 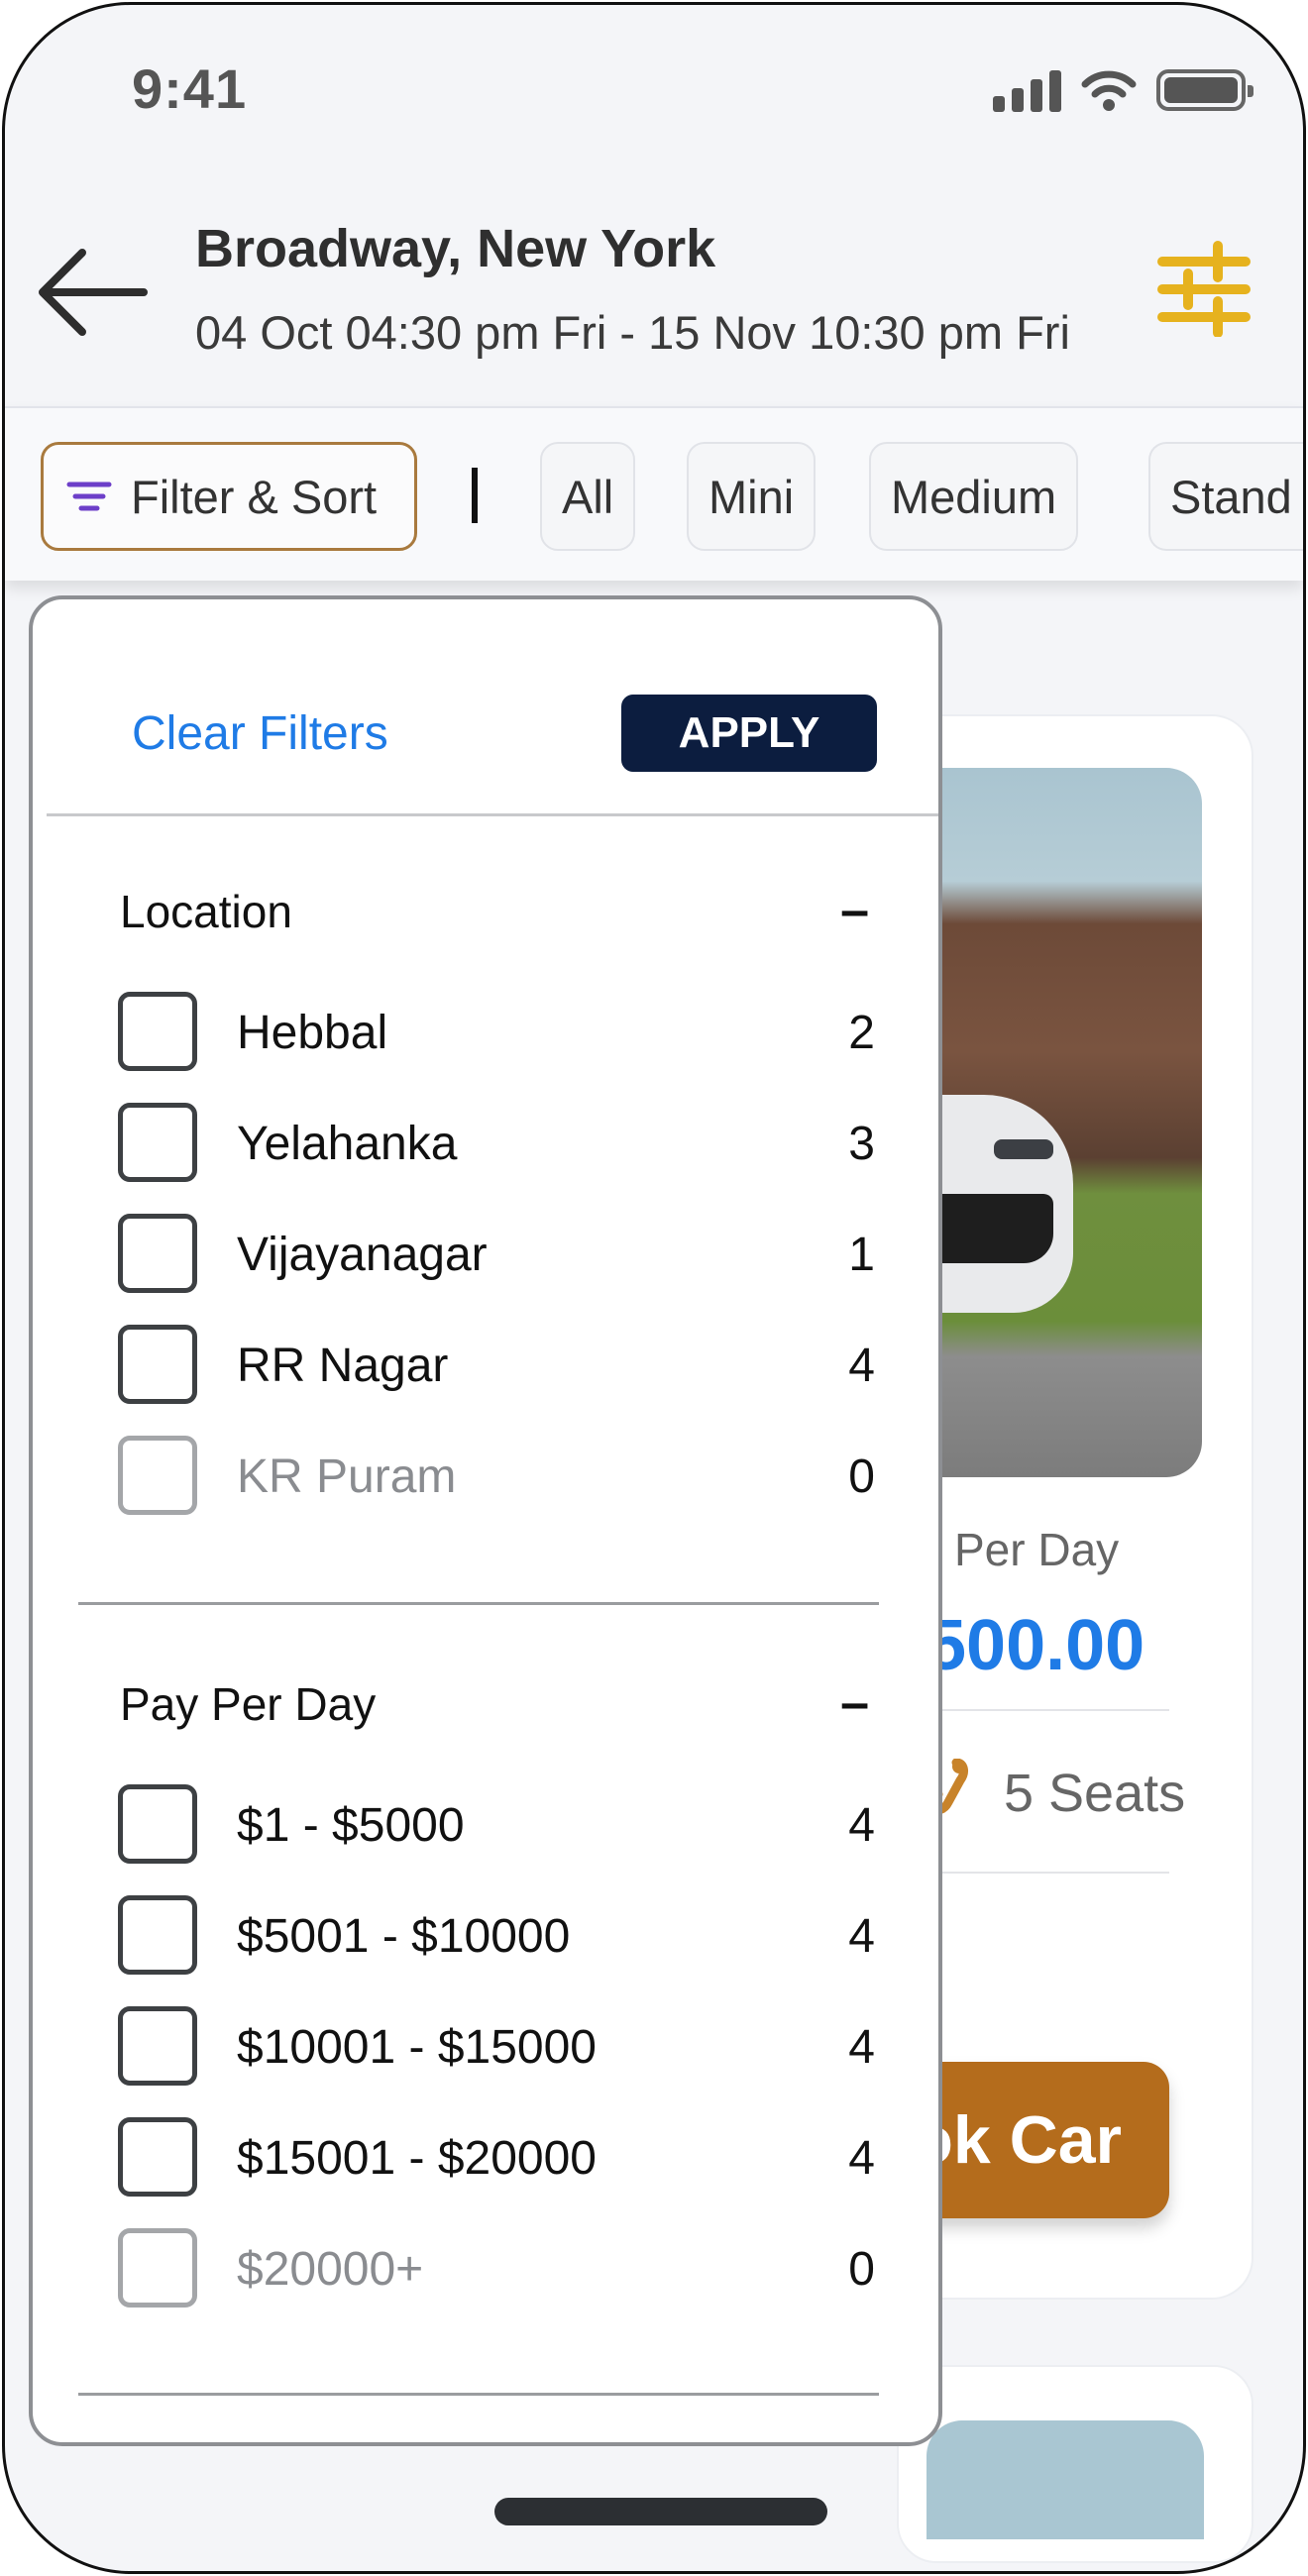 I want to click on option-count: 1, so click(x=861, y=1255).